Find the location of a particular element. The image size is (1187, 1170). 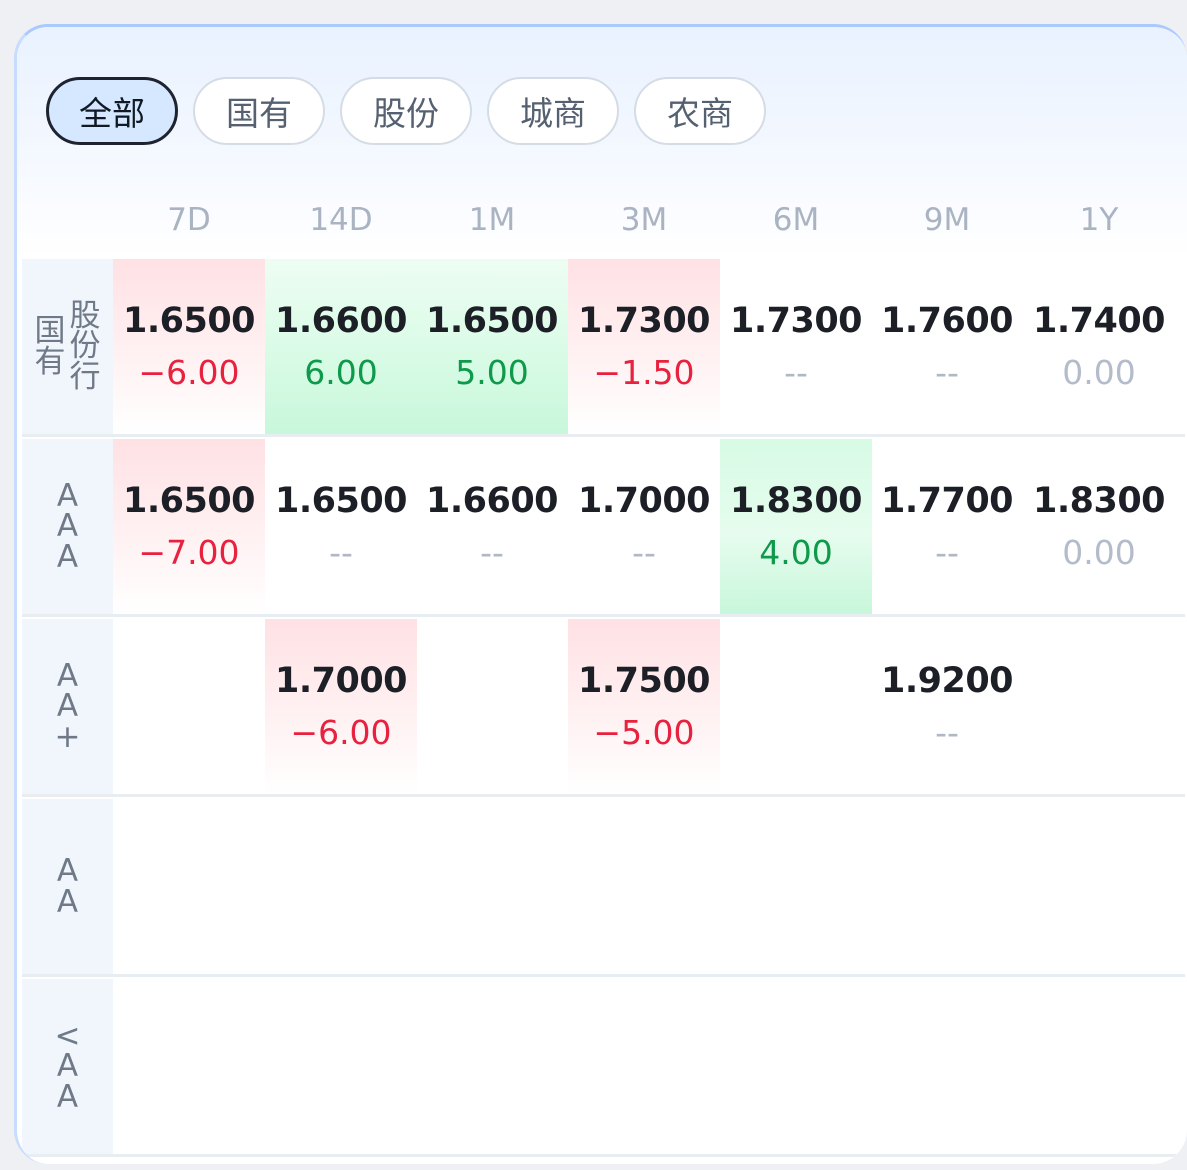

row-label-char: 有 is located at coordinates (50, 361).